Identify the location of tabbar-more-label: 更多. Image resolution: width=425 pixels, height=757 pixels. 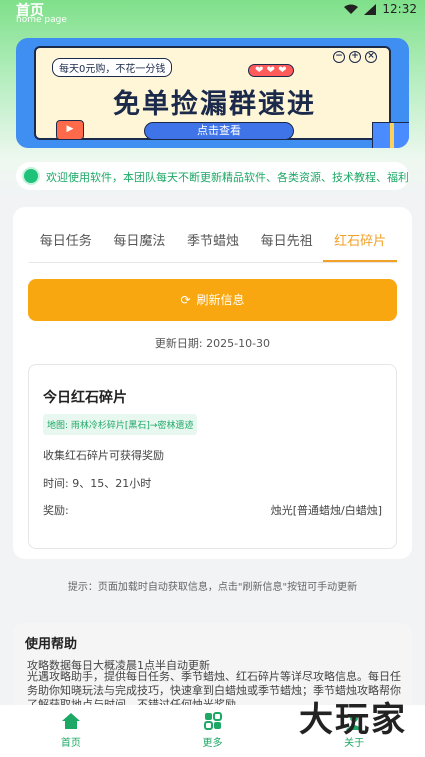
(212, 743).